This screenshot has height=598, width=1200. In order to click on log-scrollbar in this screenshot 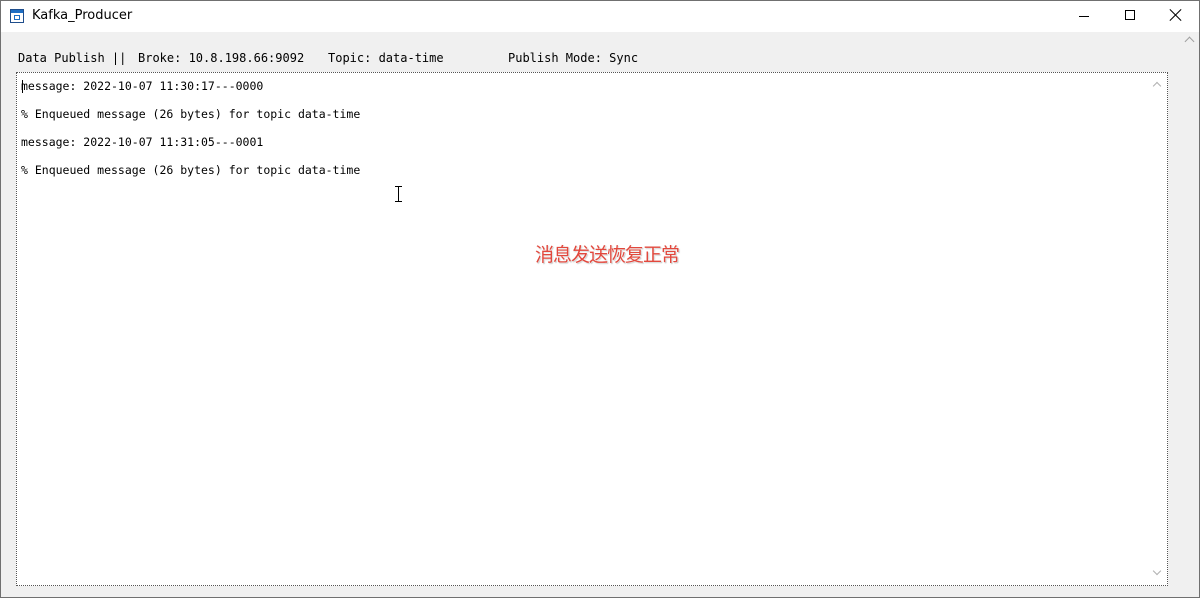, I will do `click(1157, 329)`.